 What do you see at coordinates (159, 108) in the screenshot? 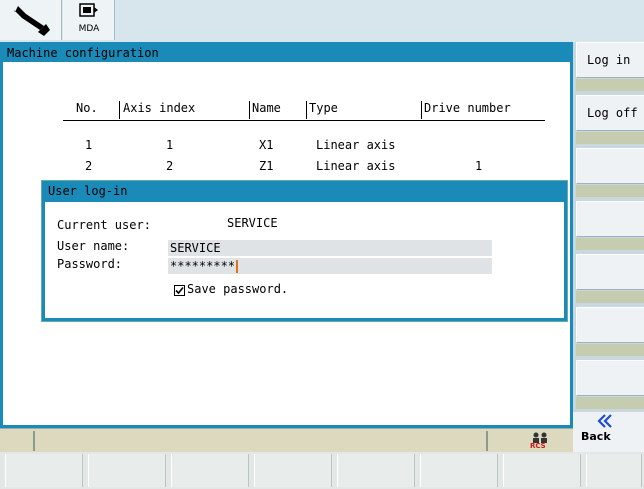
I see `col-header-axis-index: Axis index` at bounding box center [159, 108].